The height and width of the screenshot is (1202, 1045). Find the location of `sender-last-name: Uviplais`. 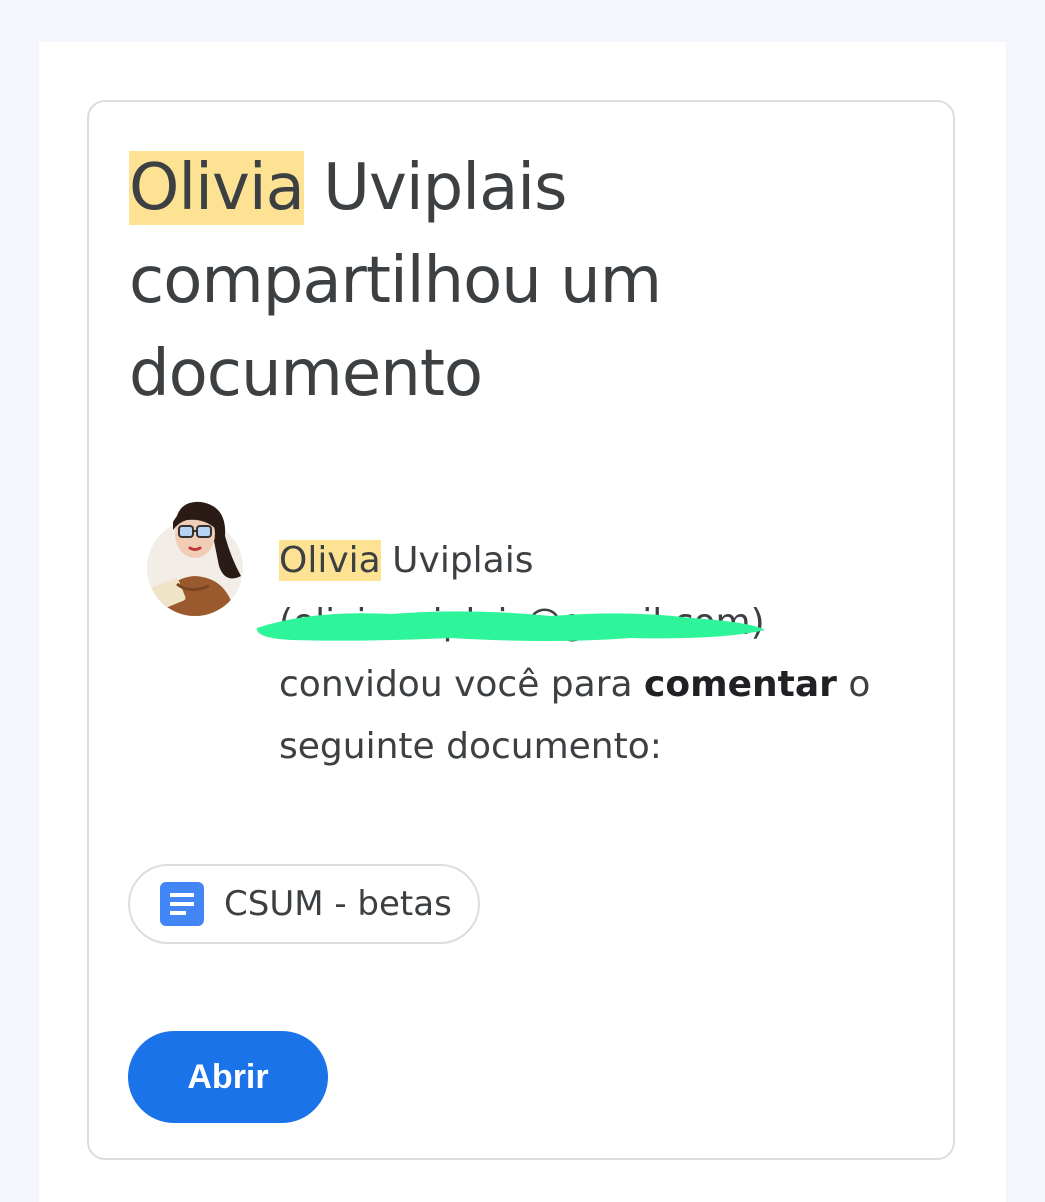

sender-last-name: Uviplais is located at coordinates (457, 560).